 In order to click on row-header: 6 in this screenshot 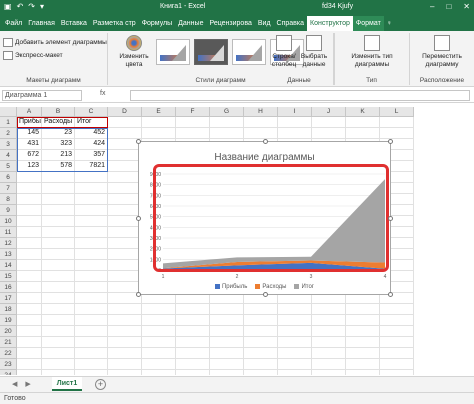, I will do `click(8, 177)`.